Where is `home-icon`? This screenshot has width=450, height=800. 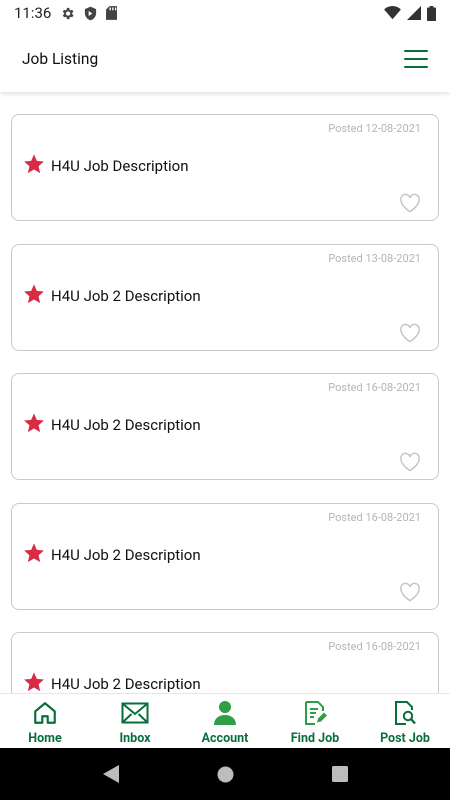
home-icon is located at coordinates (45, 713).